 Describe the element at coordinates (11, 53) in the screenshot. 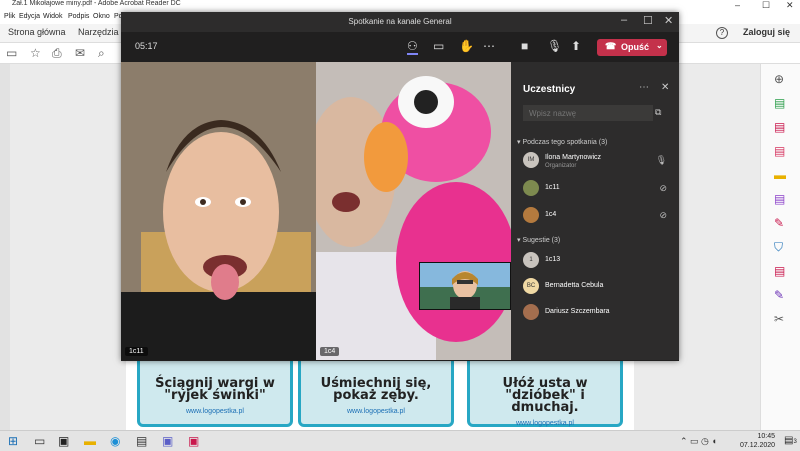

I see `save-icon: ▭` at that location.